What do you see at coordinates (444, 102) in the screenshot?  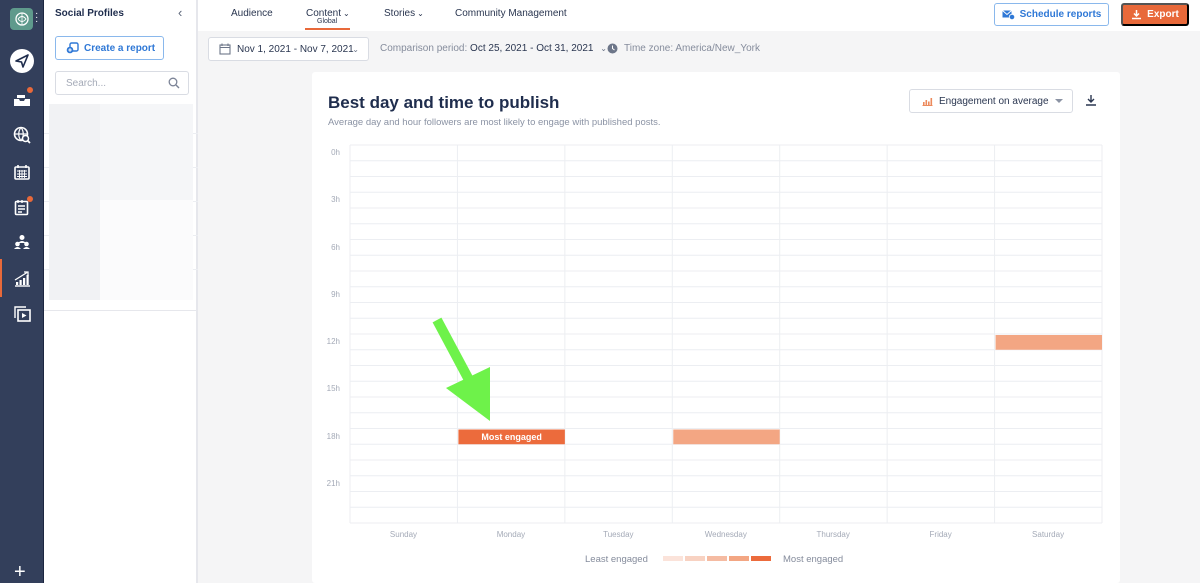 I see `card-title: Best day and time to publish` at bounding box center [444, 102].